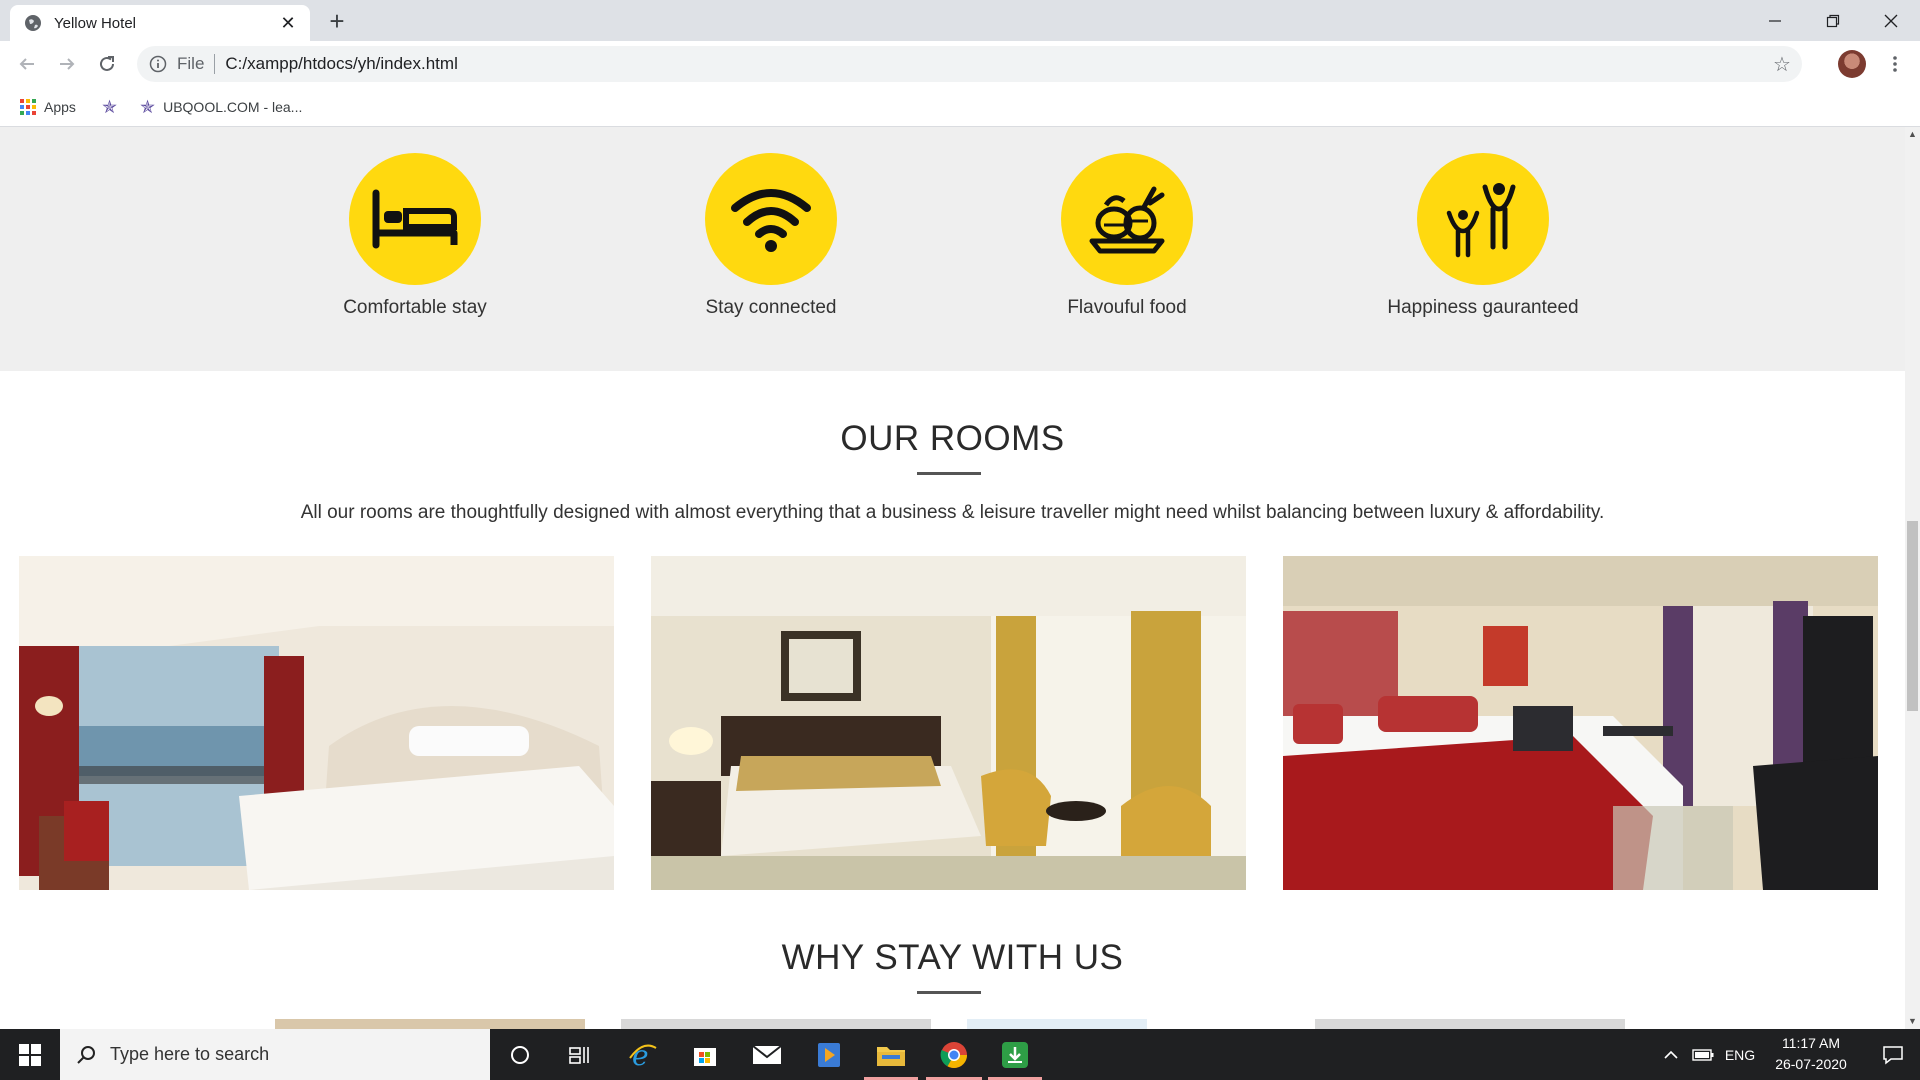 The height and width of the screenshot is (1080, 1920). What do you see at coordinates (960, 20) in the screenshot?
I see `browser-tab-bar: Yellow Hotel ✕ +` at bounding box center [960, 20].